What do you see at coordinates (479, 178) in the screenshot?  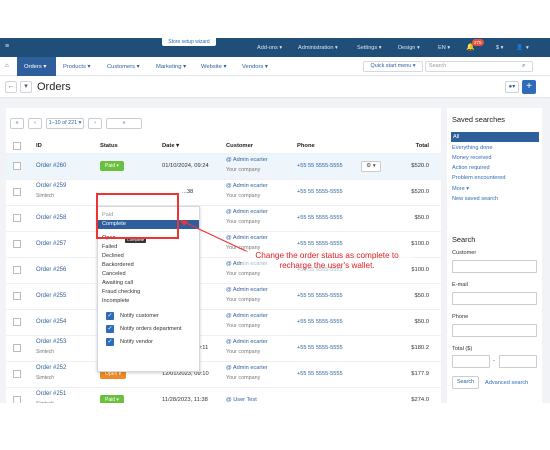 I see `saved-search-problem: Problem encountered` at bounding box center [479, 178].